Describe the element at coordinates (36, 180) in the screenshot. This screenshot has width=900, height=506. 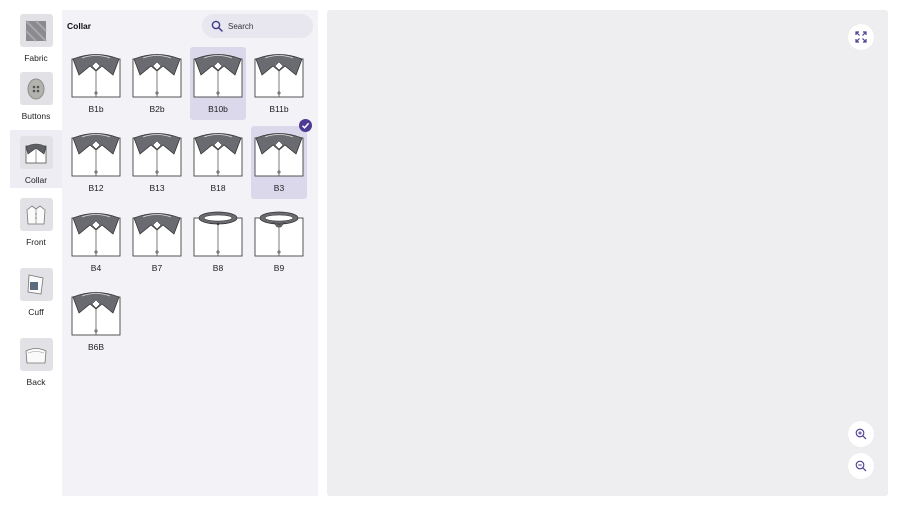
I see `category-label: Collar` at that location.